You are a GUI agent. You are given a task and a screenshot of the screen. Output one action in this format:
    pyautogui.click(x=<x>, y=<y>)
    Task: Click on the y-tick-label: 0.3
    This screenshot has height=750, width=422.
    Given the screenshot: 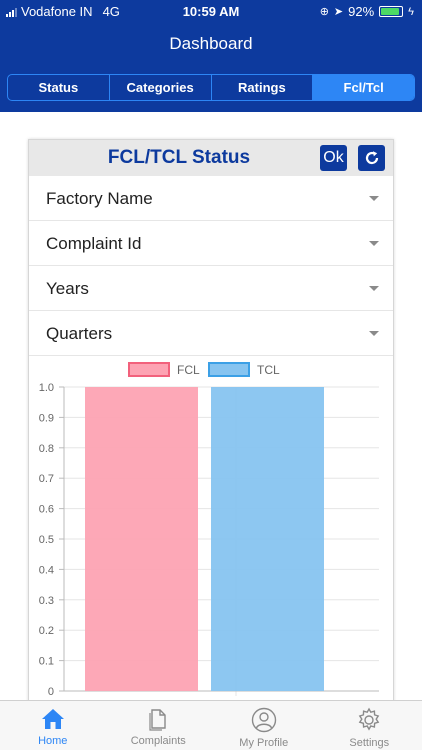 What is the action you would take?
    pyautogui.click(x=46, y=601)
    